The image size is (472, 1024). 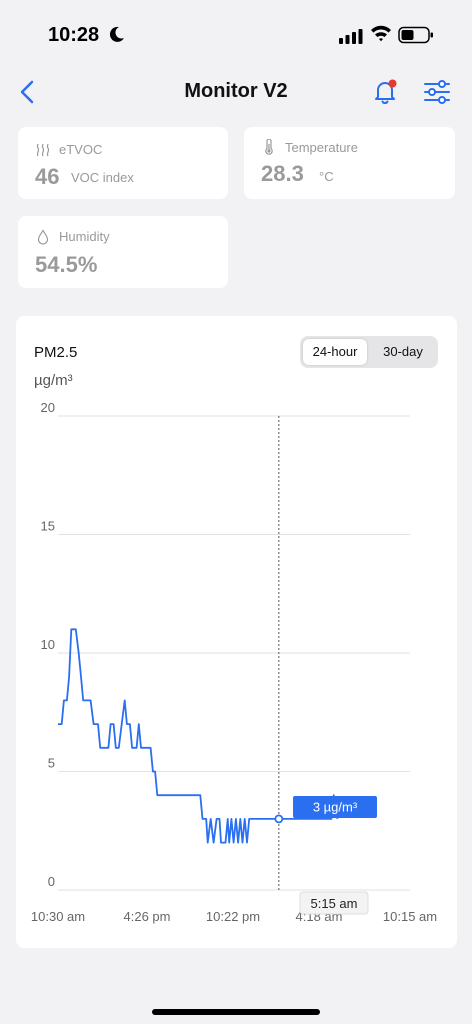 What do you see at coordinates (51, 763) in the screenshot?
I see `y-tick-label: 5` at bounding box center [51, 763].